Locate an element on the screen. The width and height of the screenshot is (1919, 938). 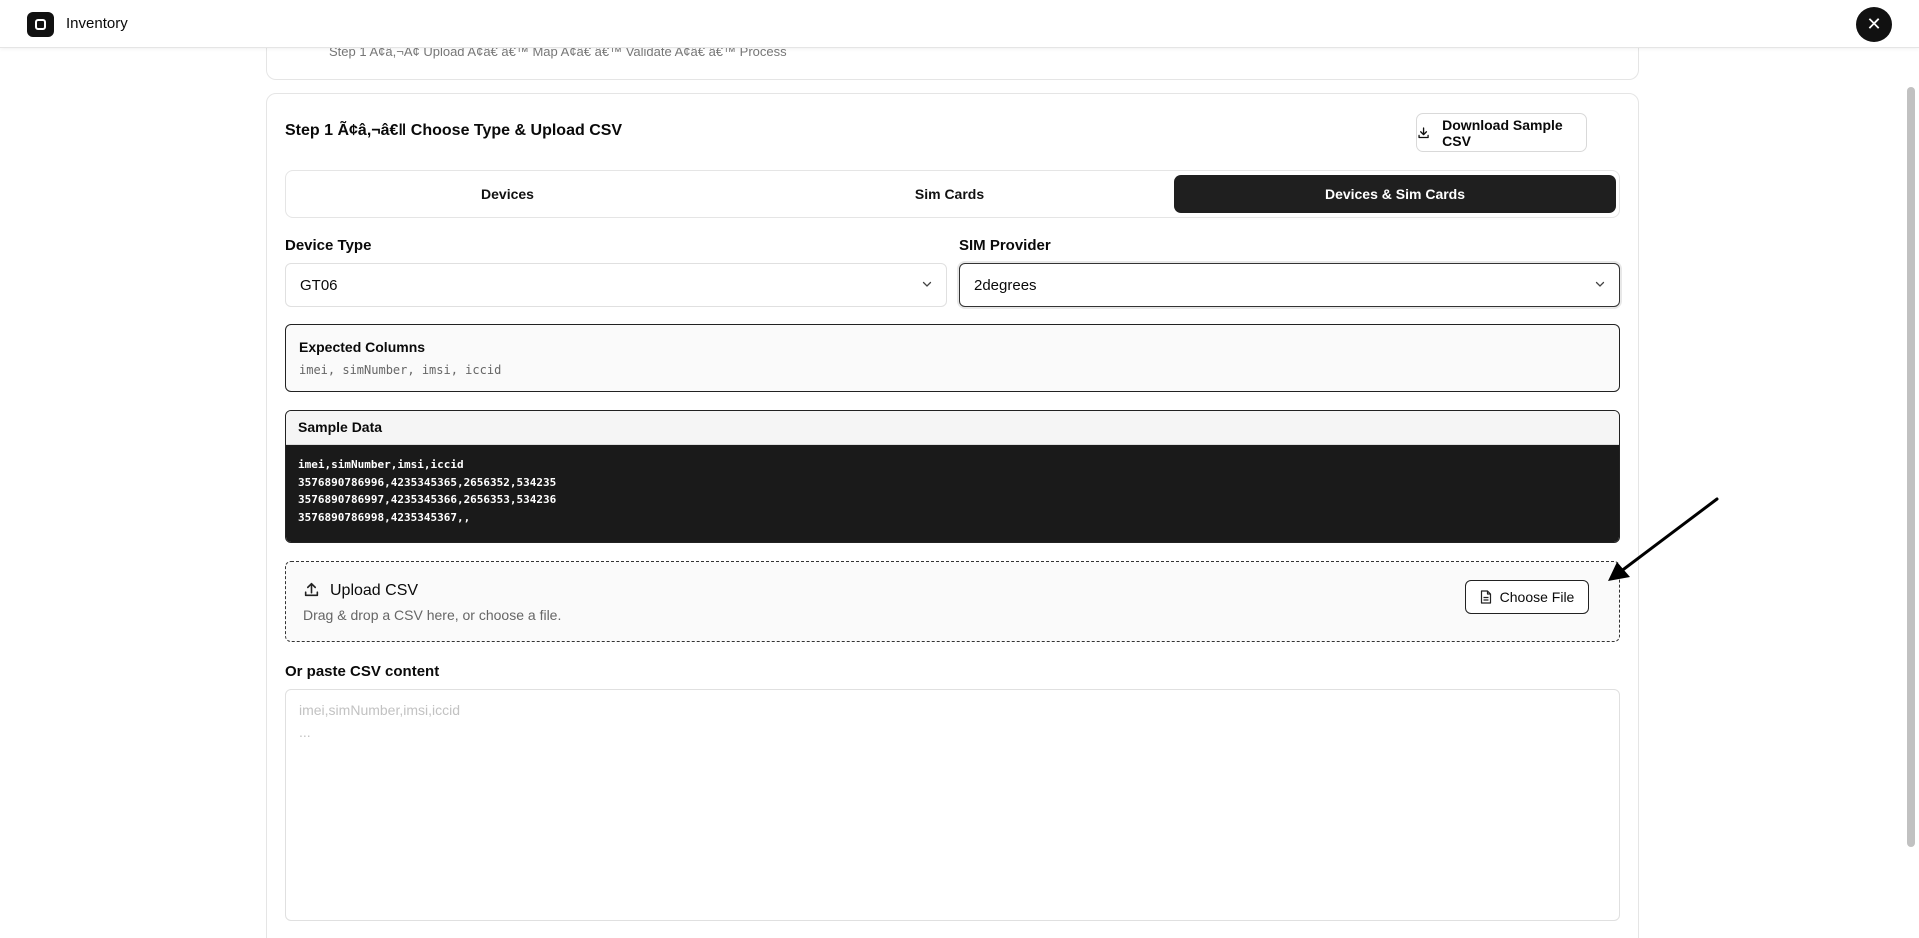
close-button: ✕ is located at coordinates (1874, 24).